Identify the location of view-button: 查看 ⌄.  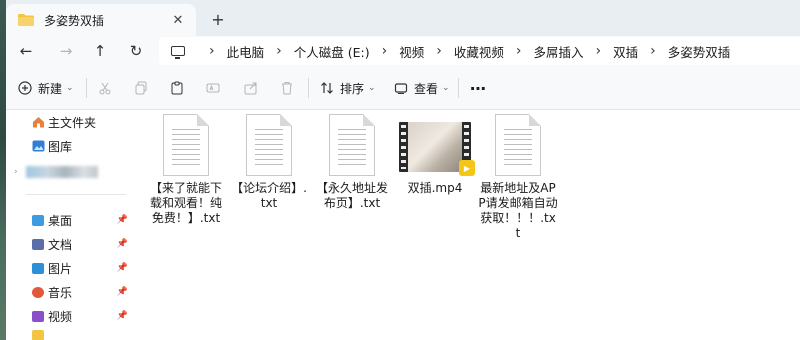
(422, 88).